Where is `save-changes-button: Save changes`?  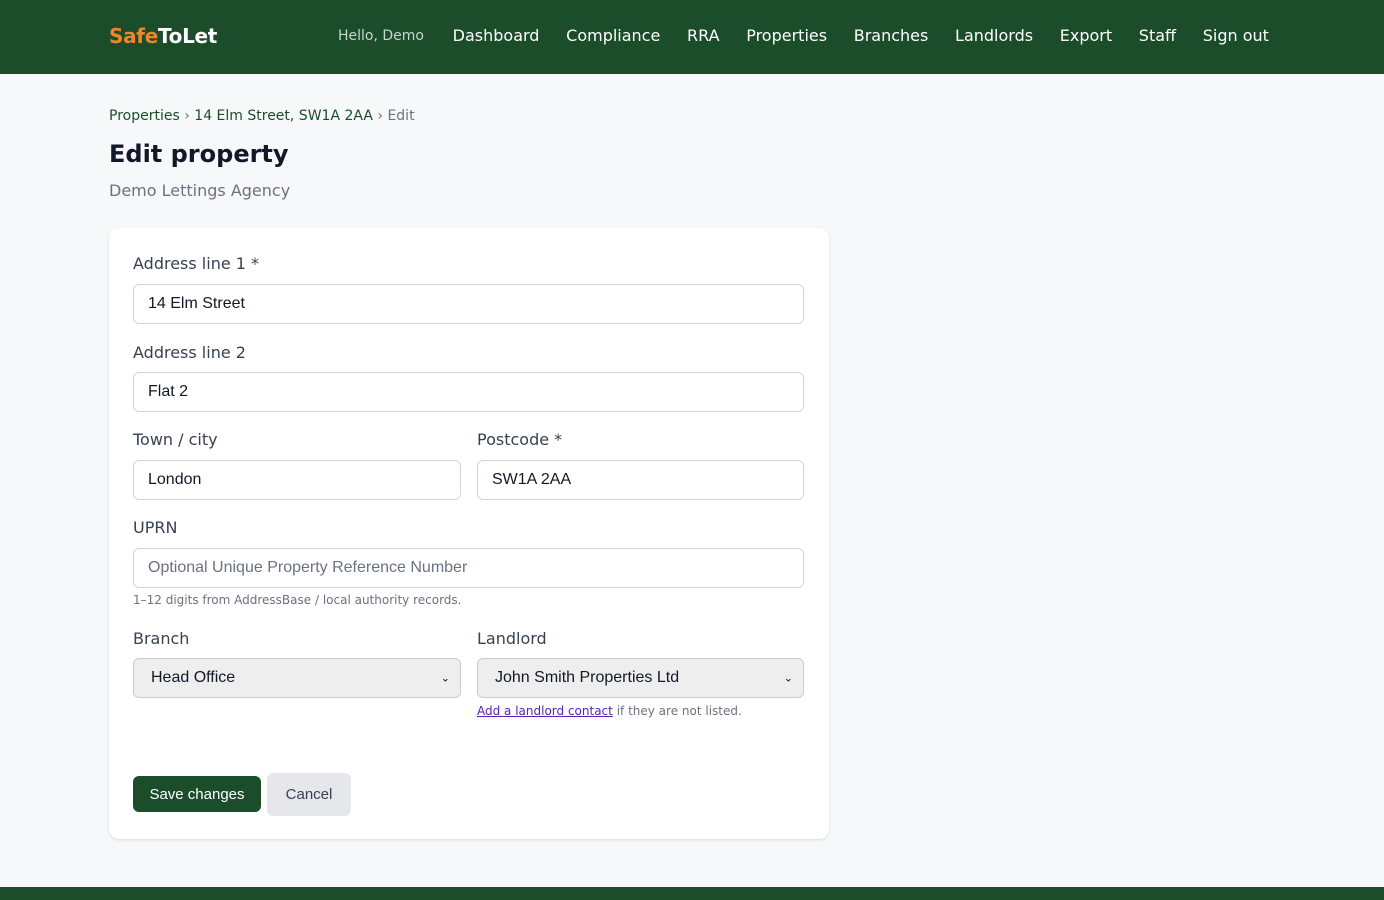 save-changes-button: Save changes is located at coordinates (197, 794).